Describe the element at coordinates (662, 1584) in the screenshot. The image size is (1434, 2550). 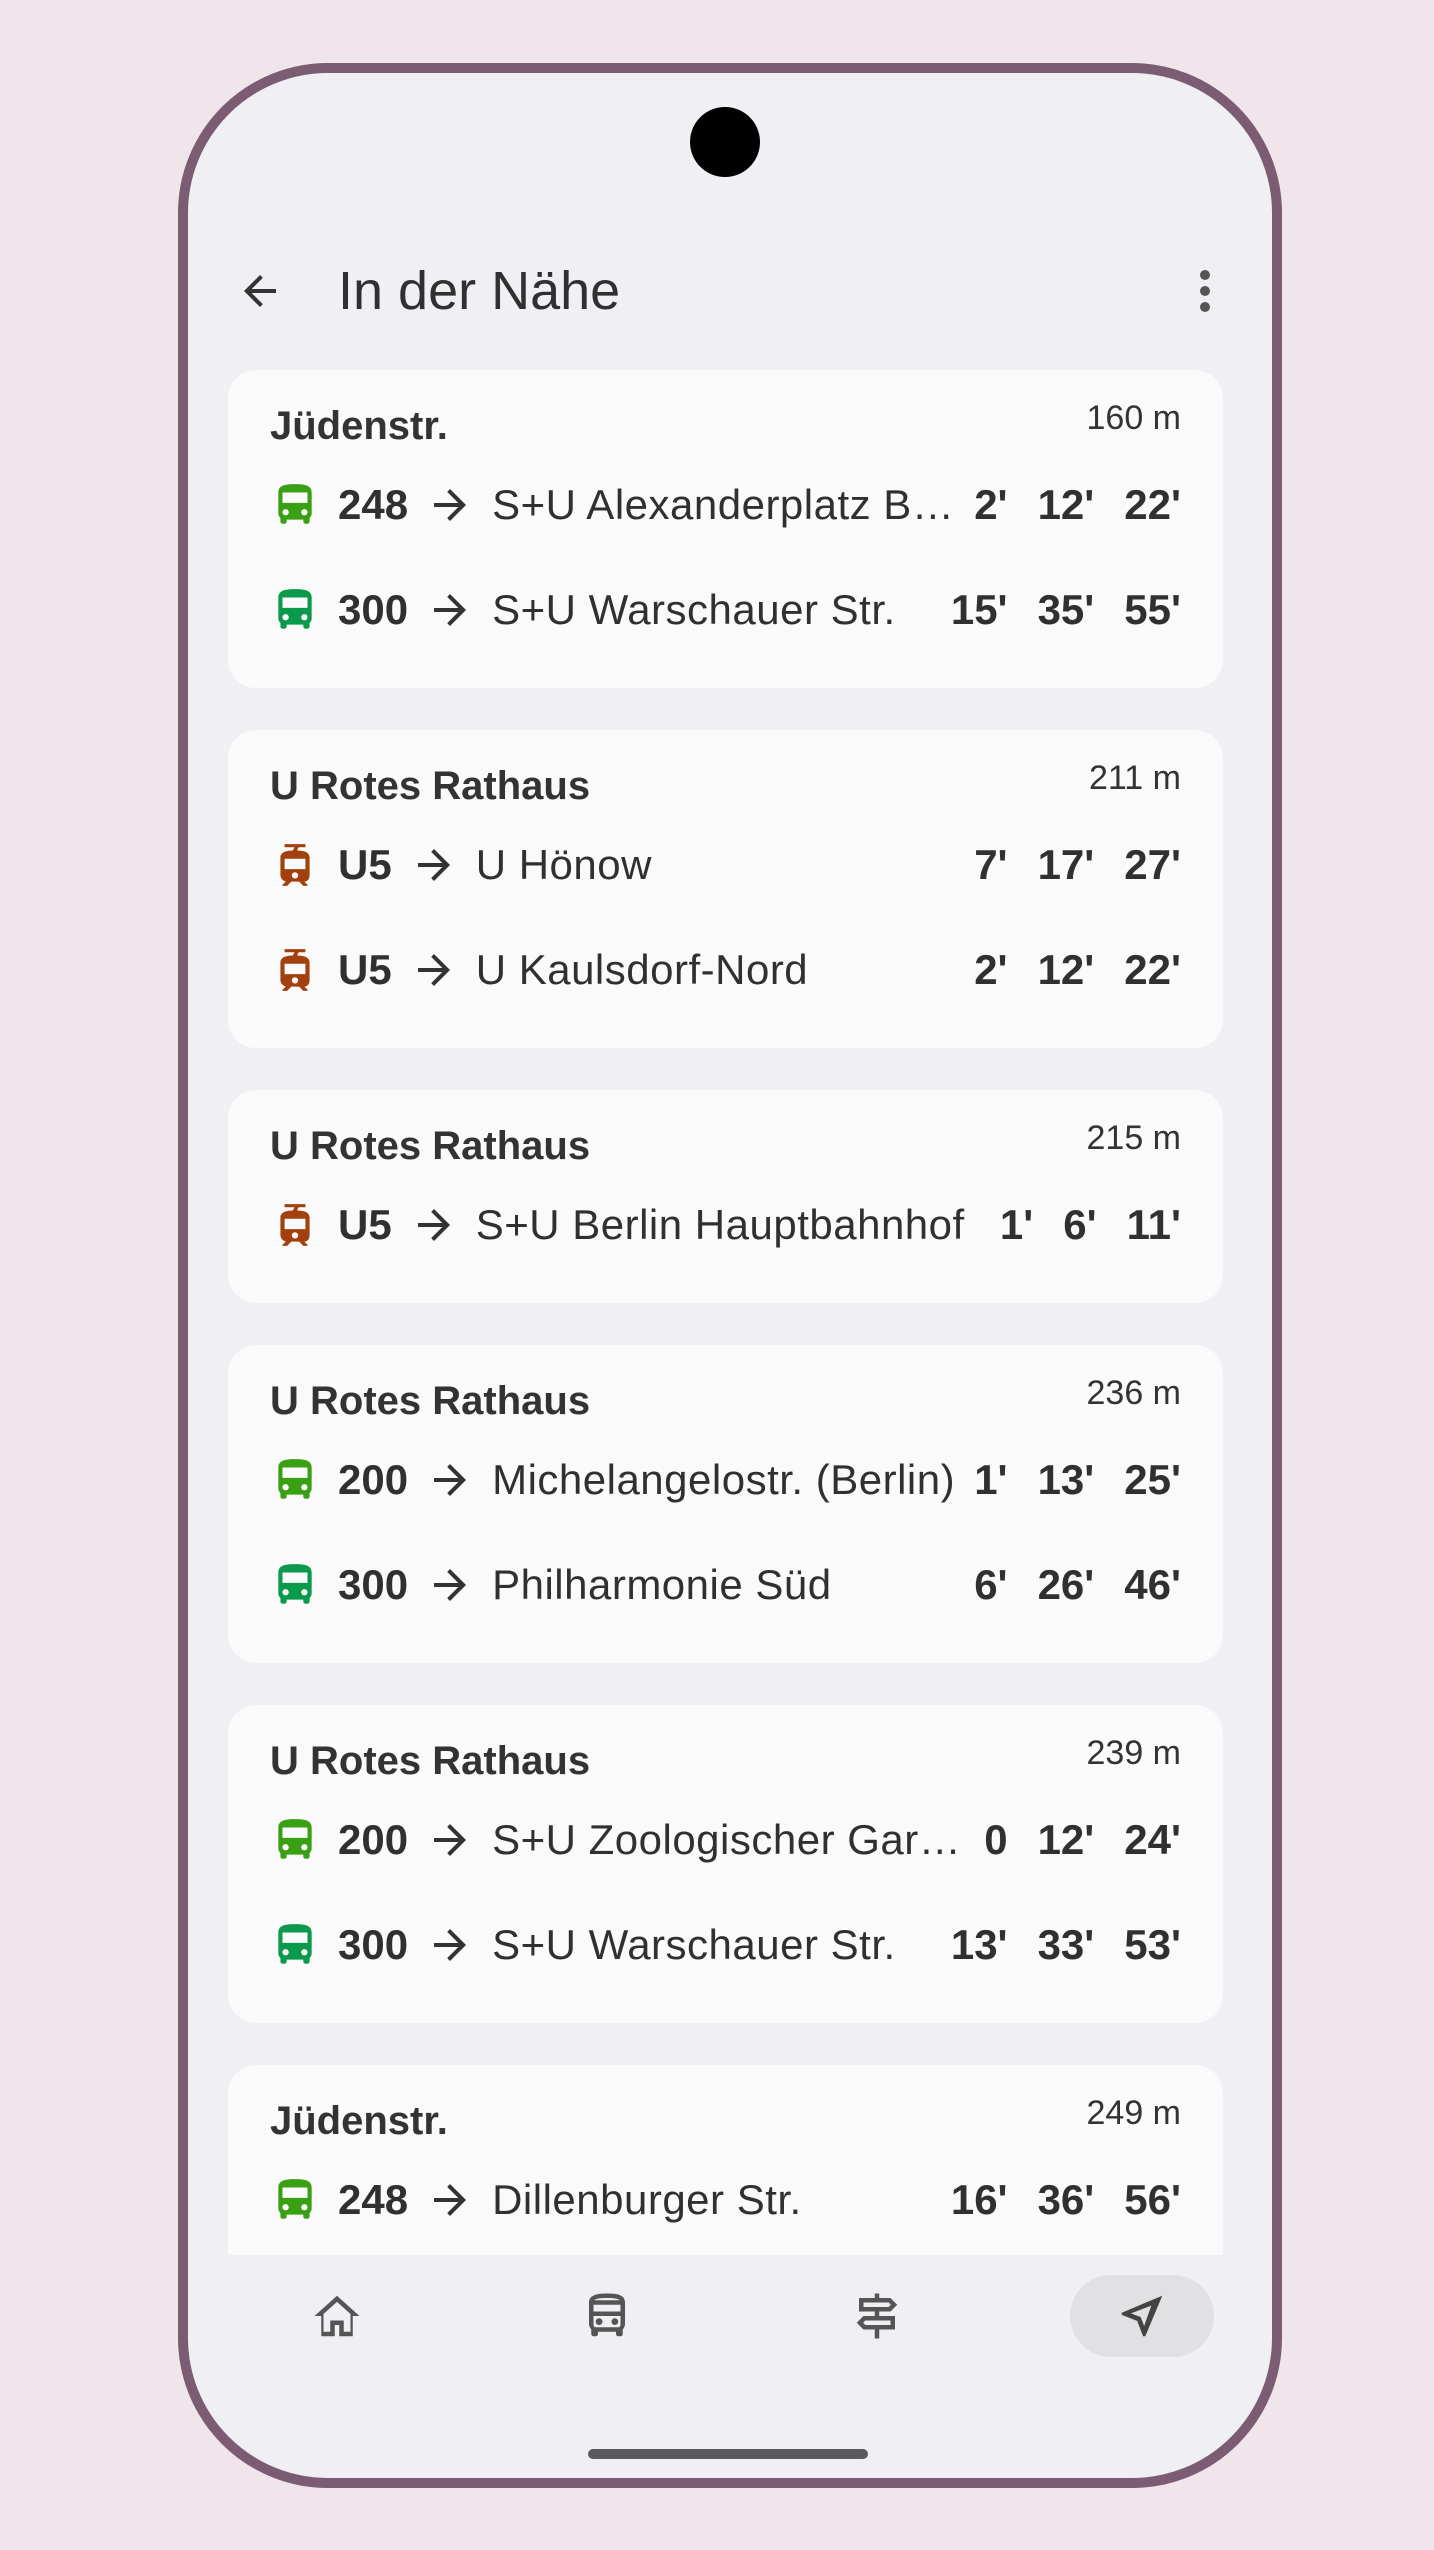
I see `destination: Philharmonie Süd` at that location.